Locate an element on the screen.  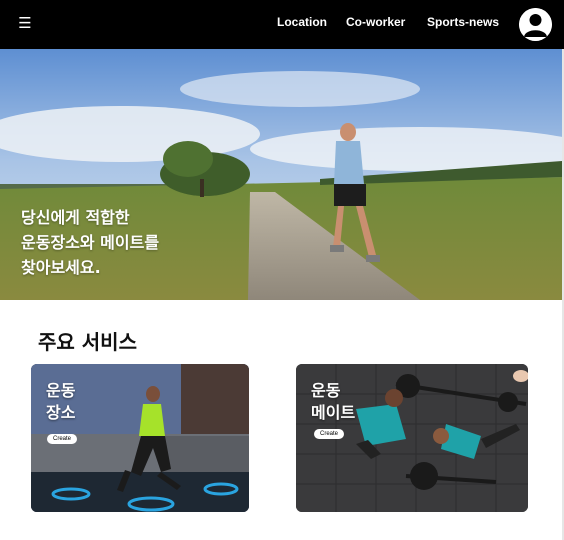
card-mate-title-line-1: 운동 is located at coordinates (326, 390).